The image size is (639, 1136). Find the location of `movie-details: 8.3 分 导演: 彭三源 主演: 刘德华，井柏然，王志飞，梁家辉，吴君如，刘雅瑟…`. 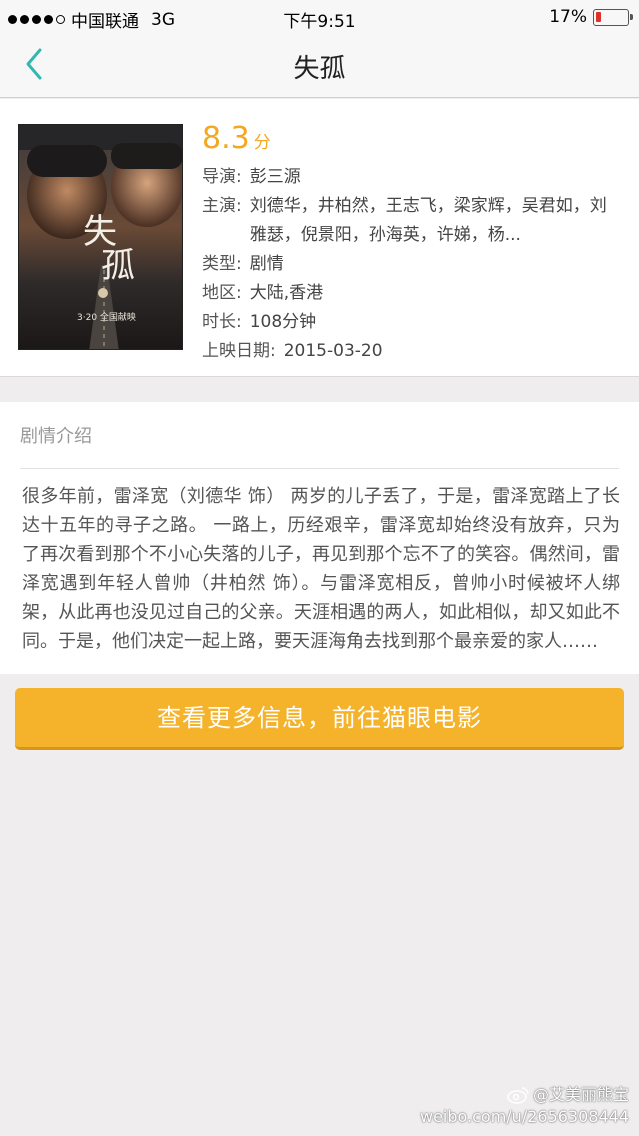

movie-details: 8.3 分 导演: 彭三源 主演: 刘德华，井柏然，王志飞，梁家辉，吴君如，刘雅瑟… is located at coordinates (412, 242).